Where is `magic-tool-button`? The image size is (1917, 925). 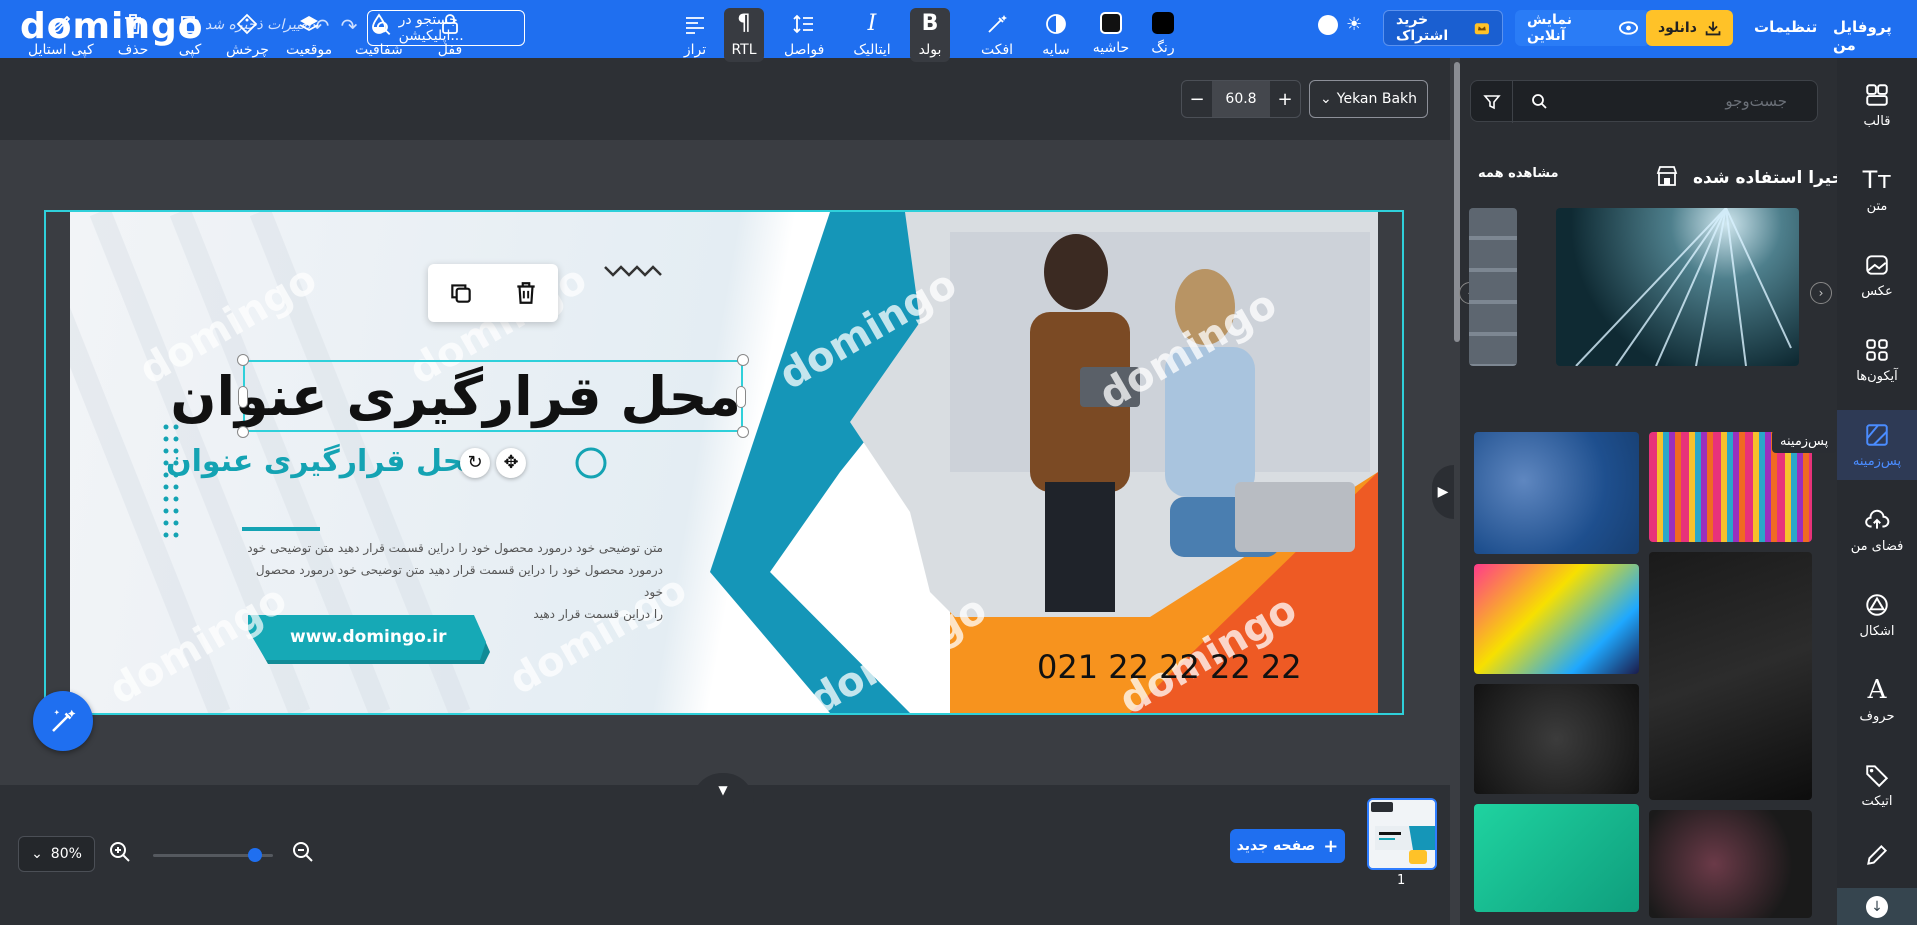 magic-tool-button is located at coordinates (63, 721).